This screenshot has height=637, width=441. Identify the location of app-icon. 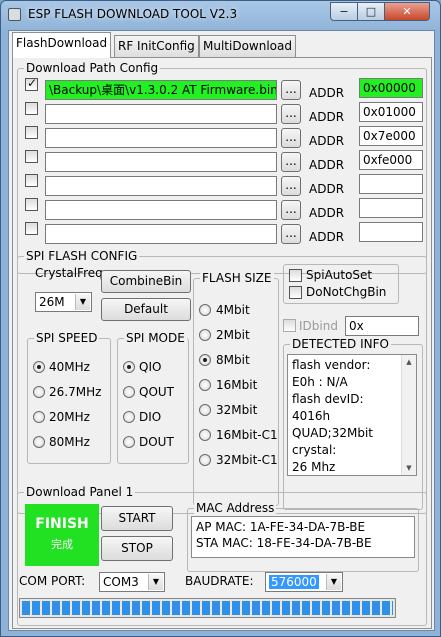
(14, 14).